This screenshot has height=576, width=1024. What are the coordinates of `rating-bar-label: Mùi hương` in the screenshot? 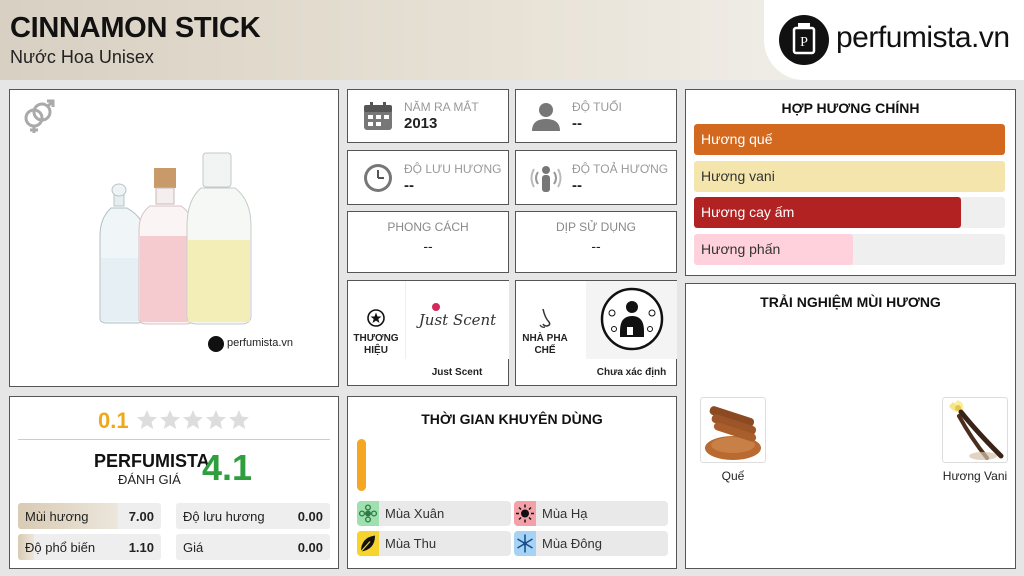 It's located at (57, 516).